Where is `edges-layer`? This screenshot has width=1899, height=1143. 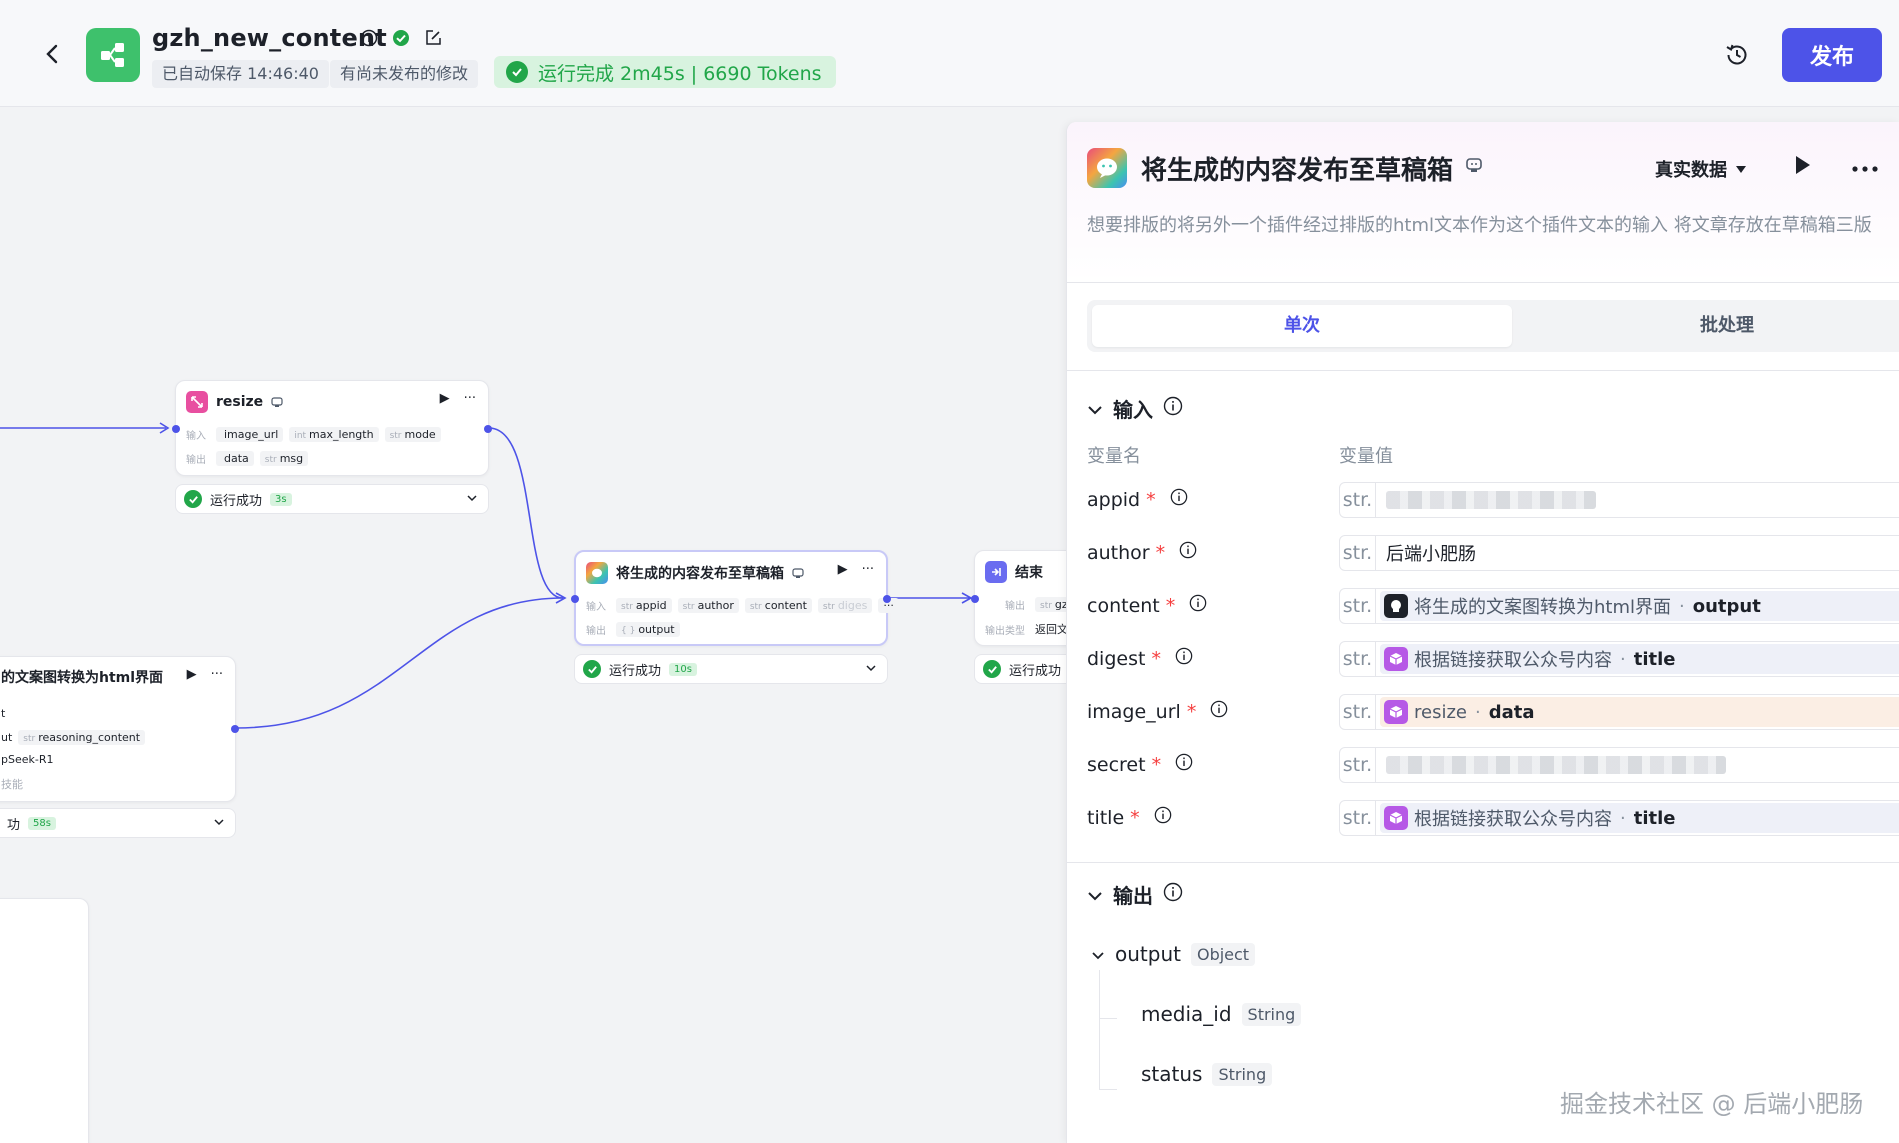 edges-layer is located at coordinates (486, 575).